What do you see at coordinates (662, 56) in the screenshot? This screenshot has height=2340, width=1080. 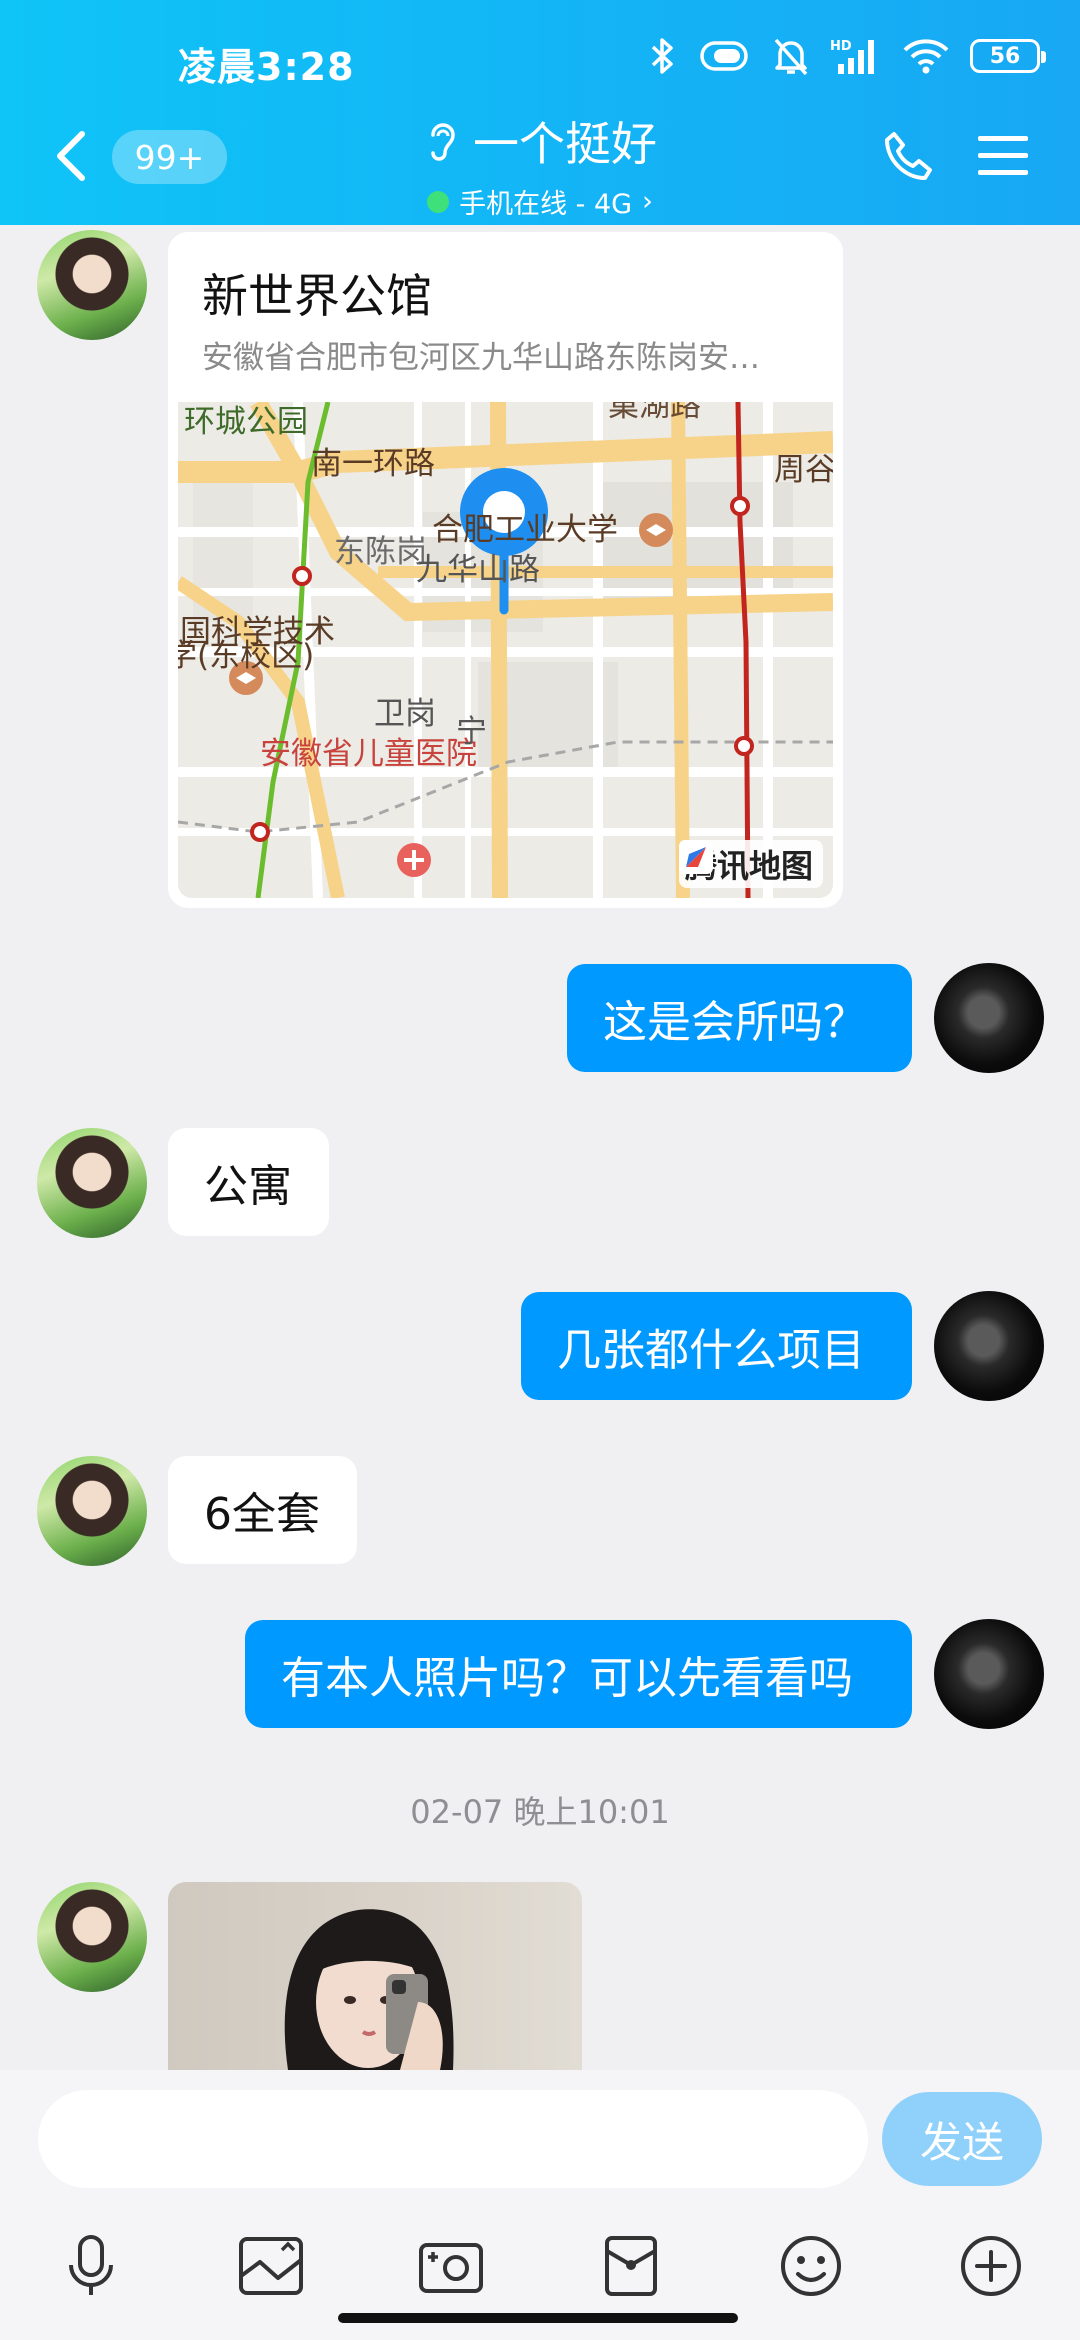 I see `bluetooth-icon` at bounding box center [662, 56].